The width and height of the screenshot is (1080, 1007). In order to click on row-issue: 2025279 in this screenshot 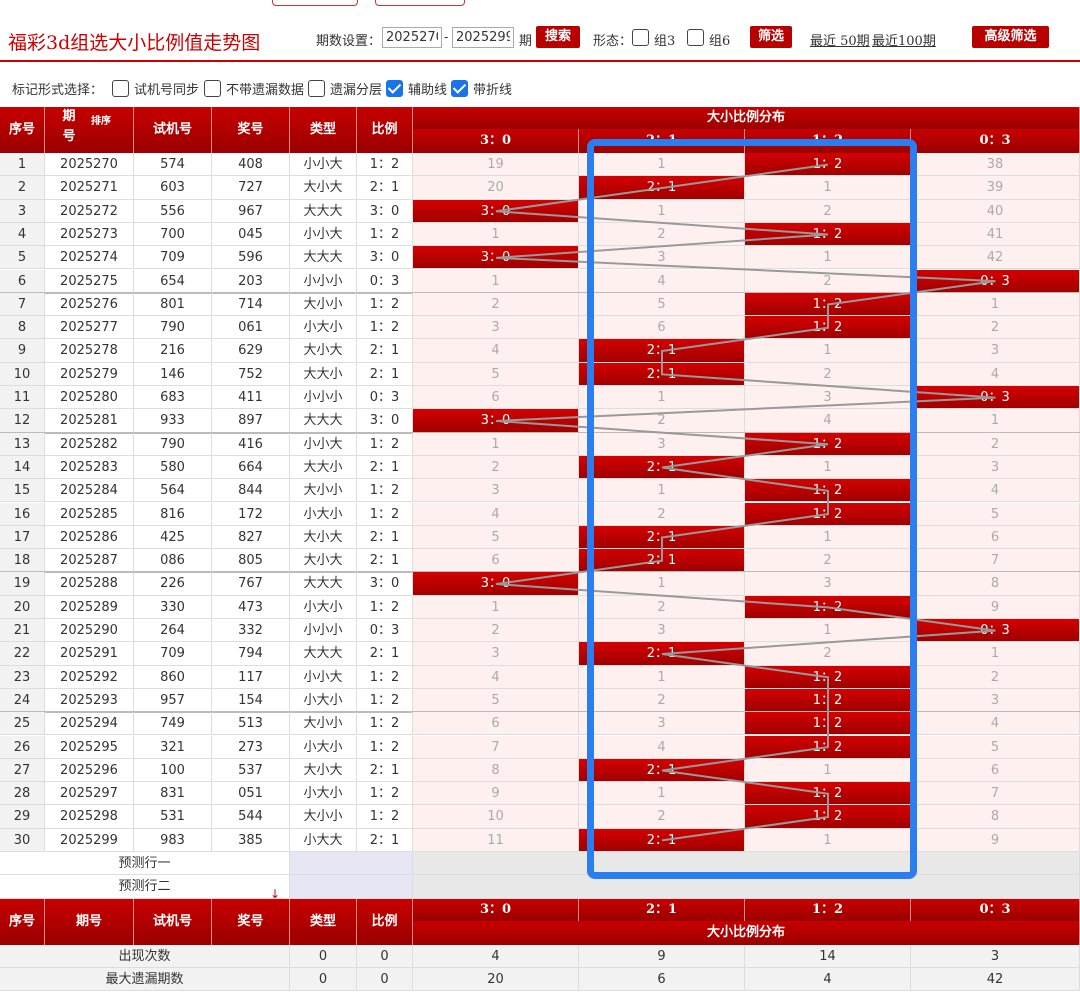, I will do `click(89, 374)`.